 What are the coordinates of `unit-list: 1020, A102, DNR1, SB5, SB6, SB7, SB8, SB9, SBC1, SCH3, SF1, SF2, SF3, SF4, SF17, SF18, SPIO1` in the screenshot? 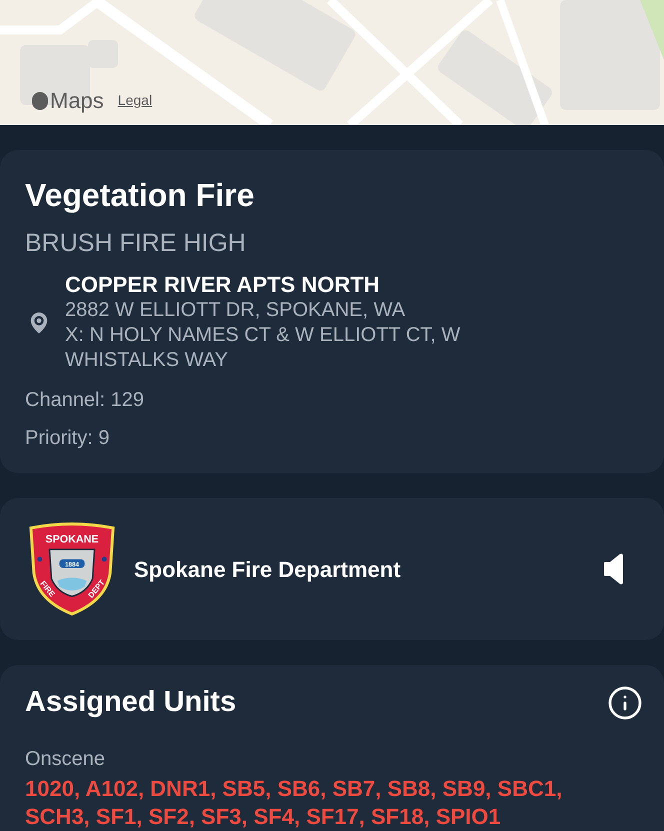 It's located at (325, 802).